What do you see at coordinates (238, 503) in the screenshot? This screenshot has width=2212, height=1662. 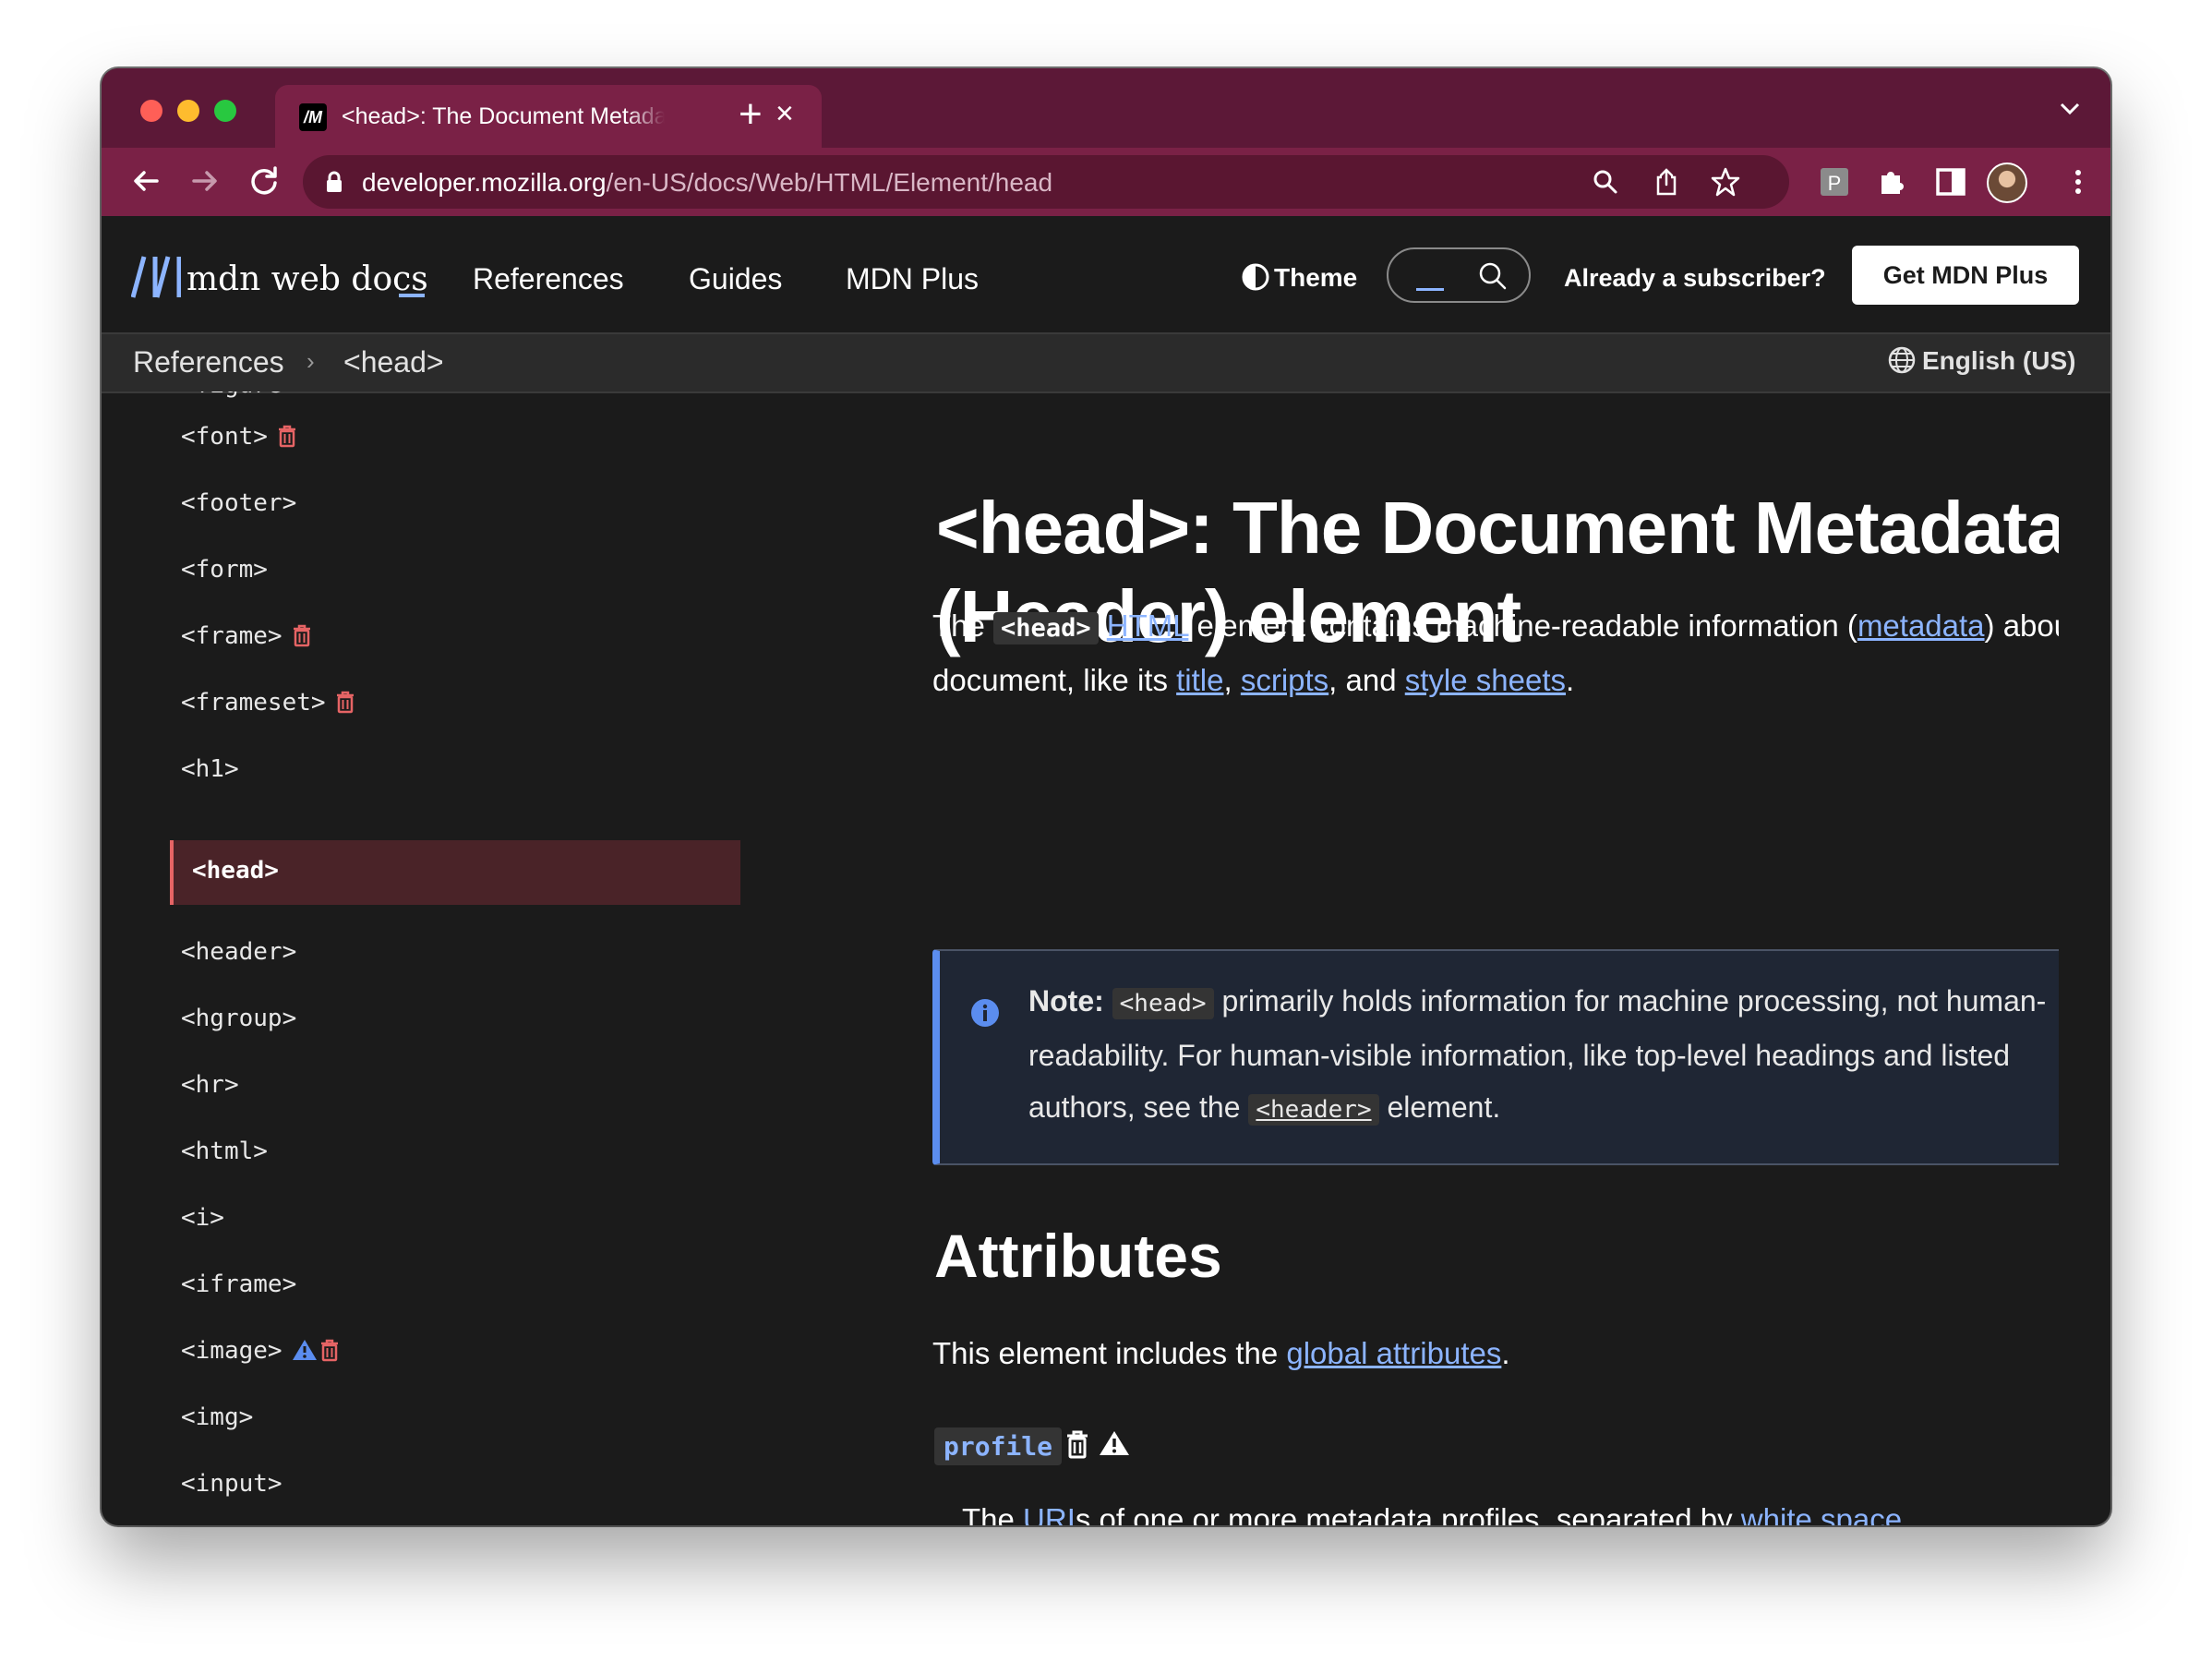 I see `sidebar-item-footer: <footer>` at bounding box center [238, 503].